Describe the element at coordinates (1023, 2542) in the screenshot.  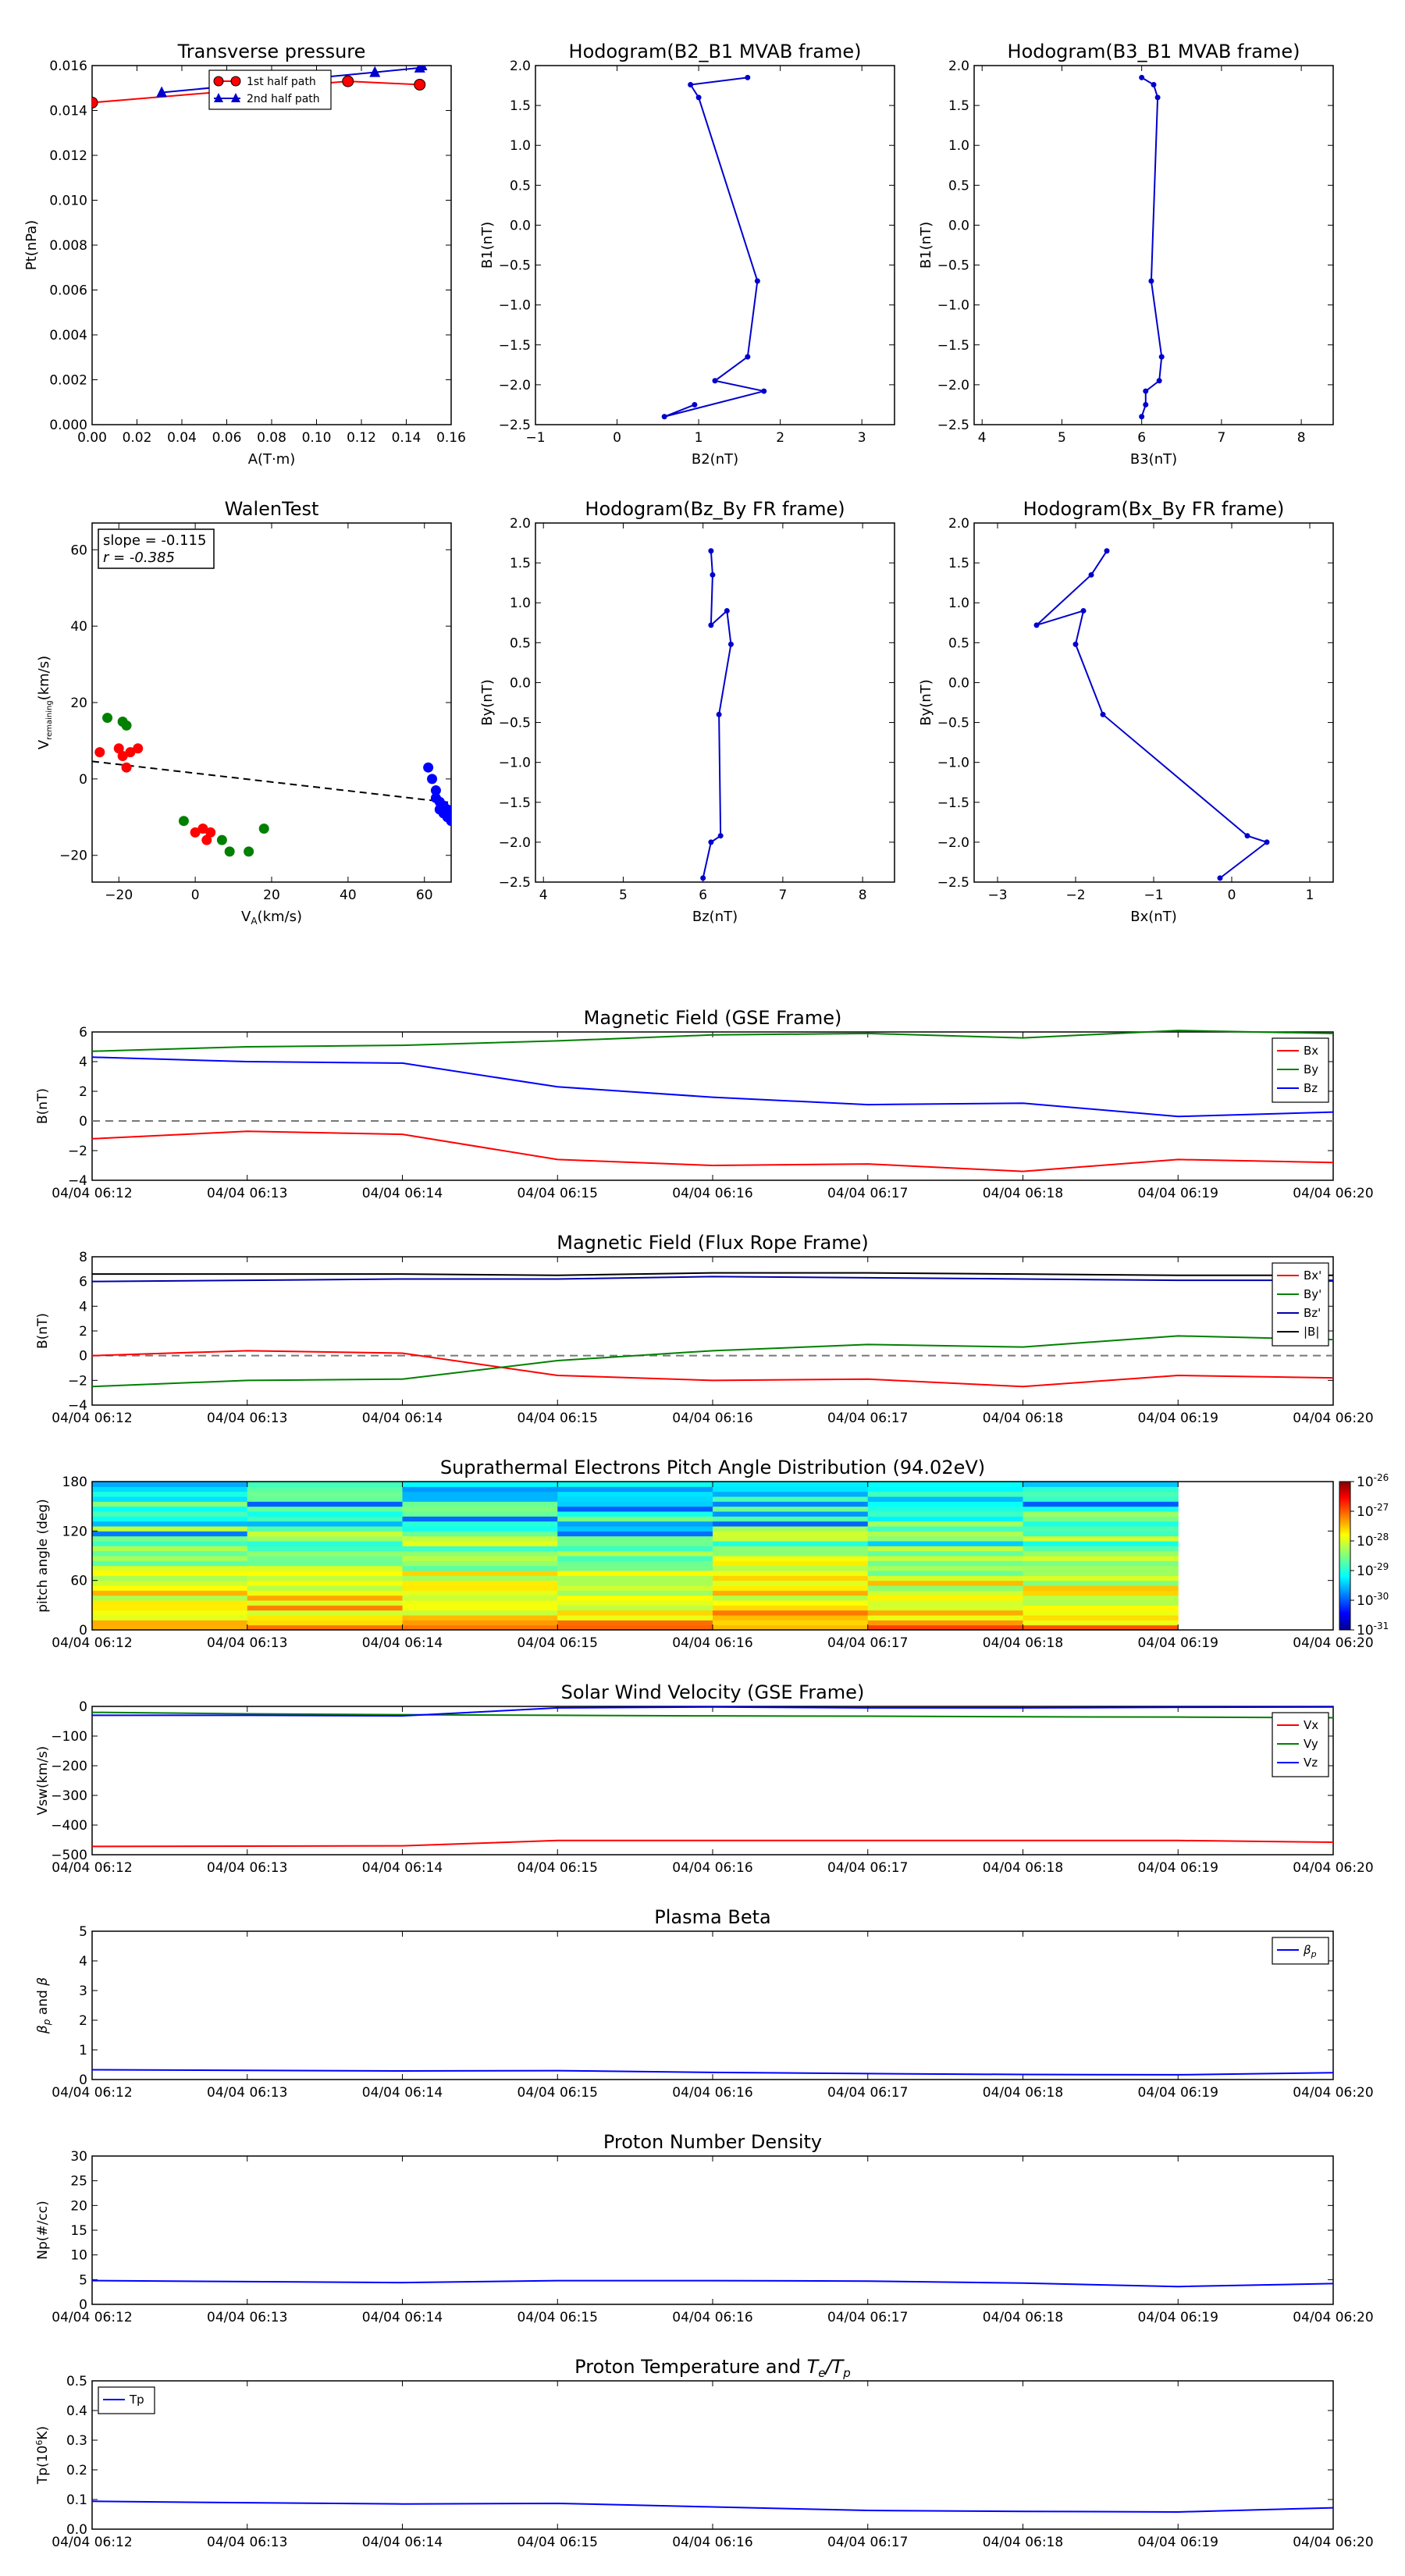
I see `x-tick-label: 04/04 06:18` at that location.